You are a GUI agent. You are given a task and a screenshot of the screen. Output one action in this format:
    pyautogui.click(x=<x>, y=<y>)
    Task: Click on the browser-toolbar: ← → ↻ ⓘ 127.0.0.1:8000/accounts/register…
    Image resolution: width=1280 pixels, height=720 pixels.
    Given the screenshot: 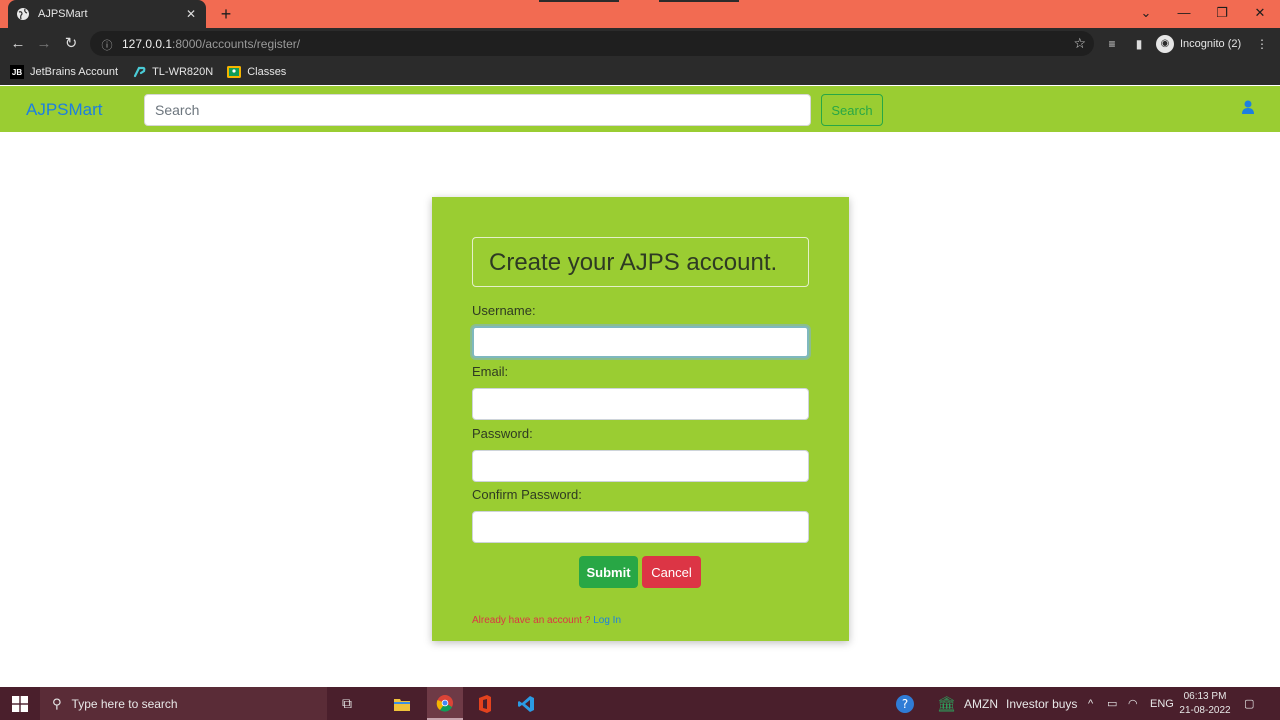 What is the action you would take?
    pyautogui.click(x=640, y=43)
    